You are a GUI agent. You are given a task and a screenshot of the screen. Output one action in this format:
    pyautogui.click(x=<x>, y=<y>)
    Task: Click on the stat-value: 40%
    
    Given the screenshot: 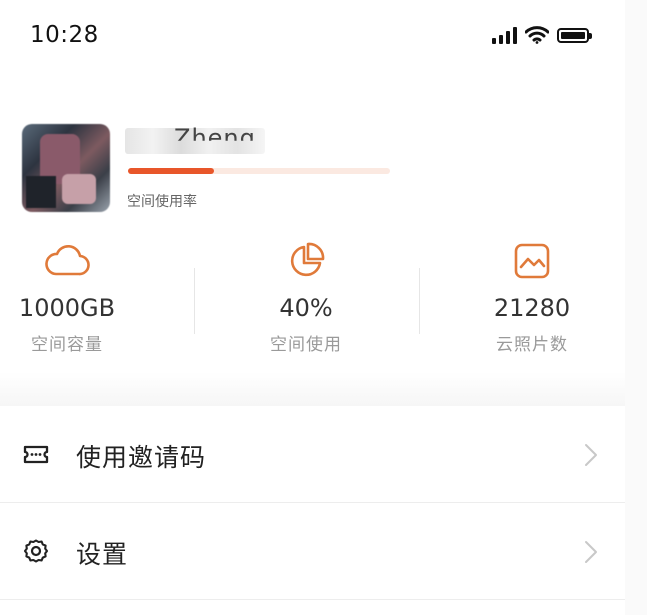 What is the action you would take?
    pyautogui.click(x=306, y=308)
    